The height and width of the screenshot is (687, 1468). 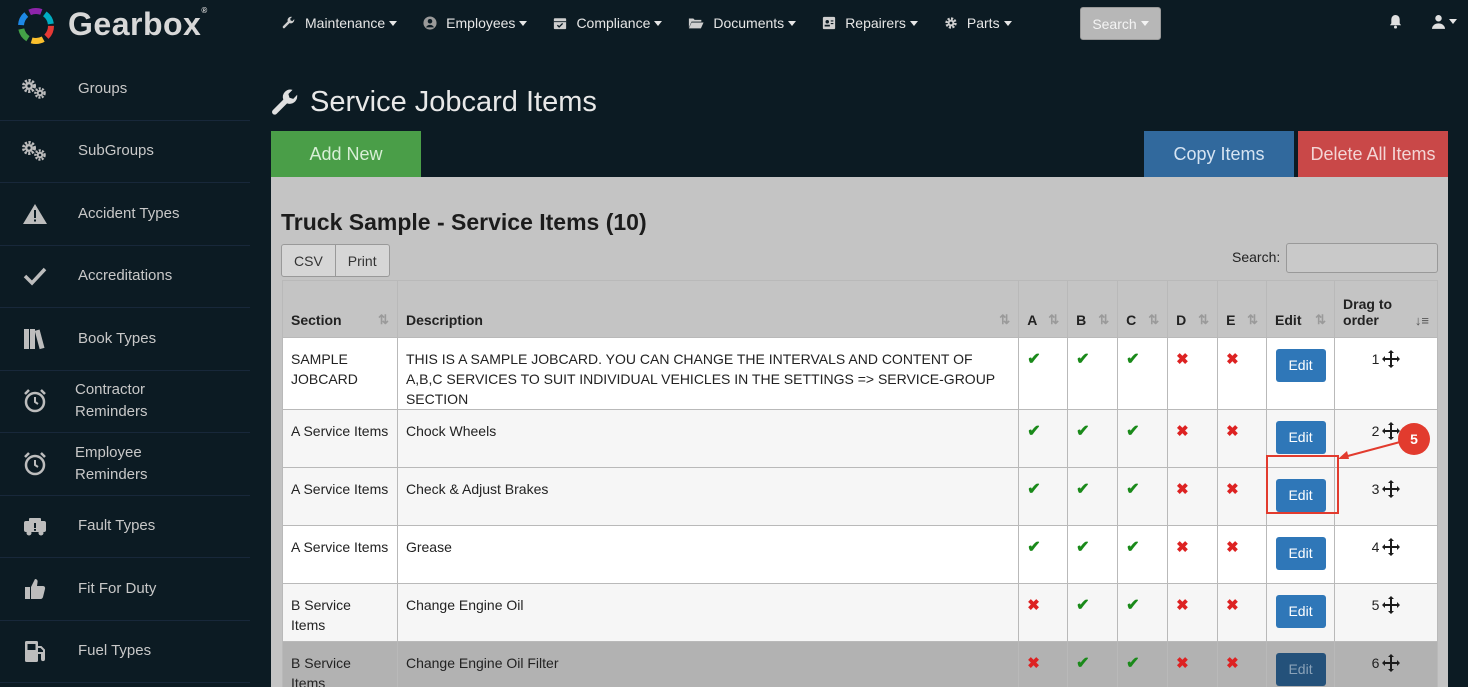 I want to click on col-header-d: D ⇅, so click(x=1193, y=309).